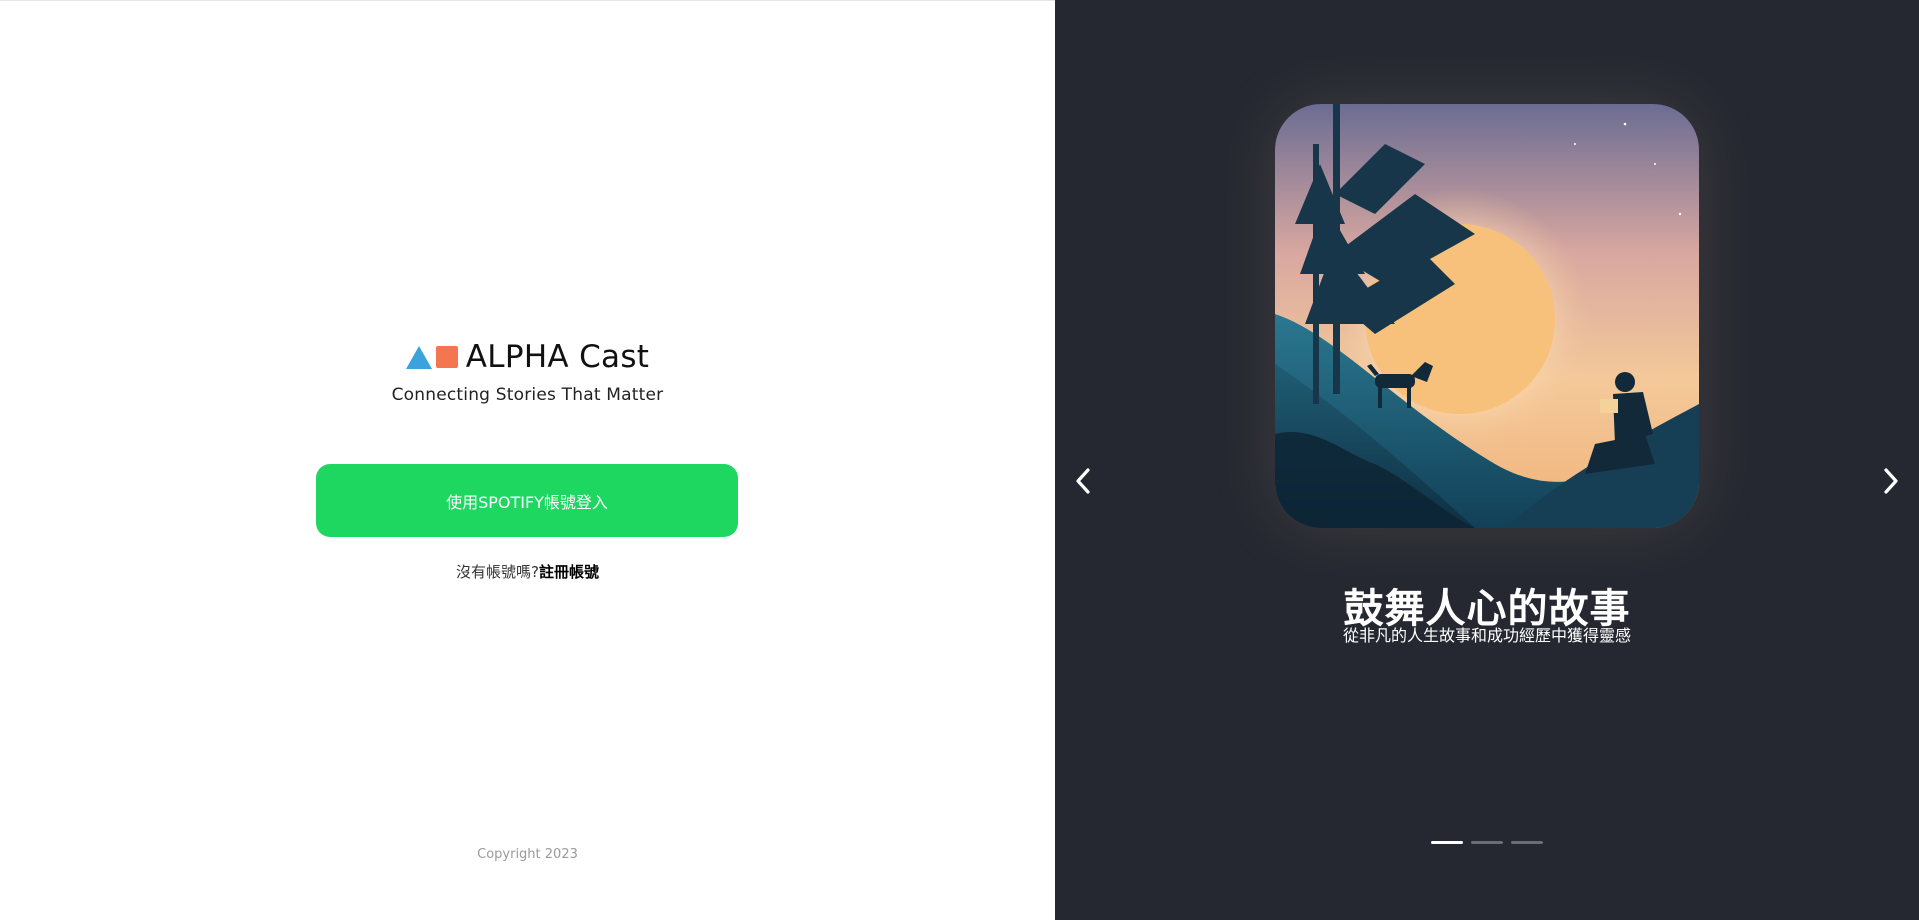 Image resolution: width=1919 pixels, height=920 pixels. I want to click on slide-subtitle: 從非凡的人生故事和成功經歷中獲得靈感, so click(1486, 635).